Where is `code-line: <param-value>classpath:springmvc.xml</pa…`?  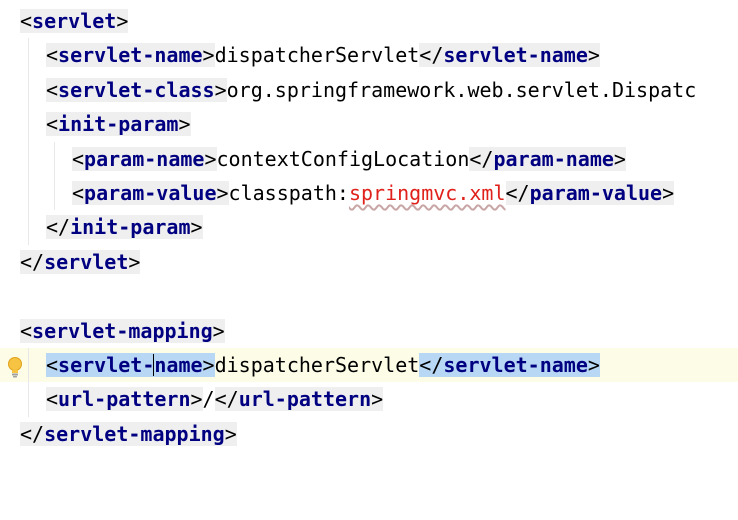 code-line: <param-value>classpath:springmvc.xml</pa… is located at coordinates (369, 193).